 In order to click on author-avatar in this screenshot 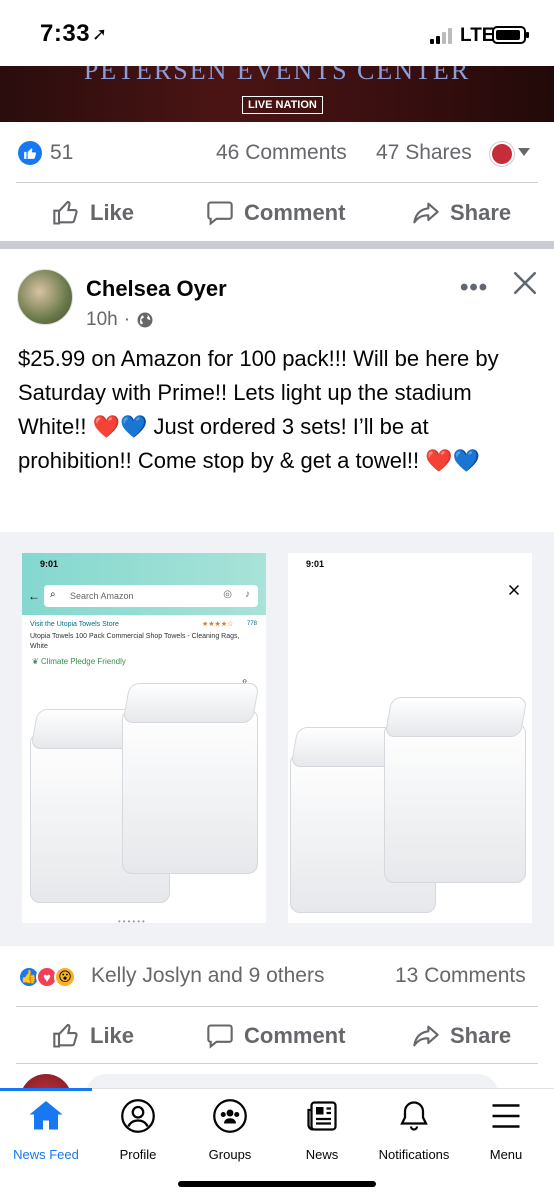, I will do `click(45, 297)`.